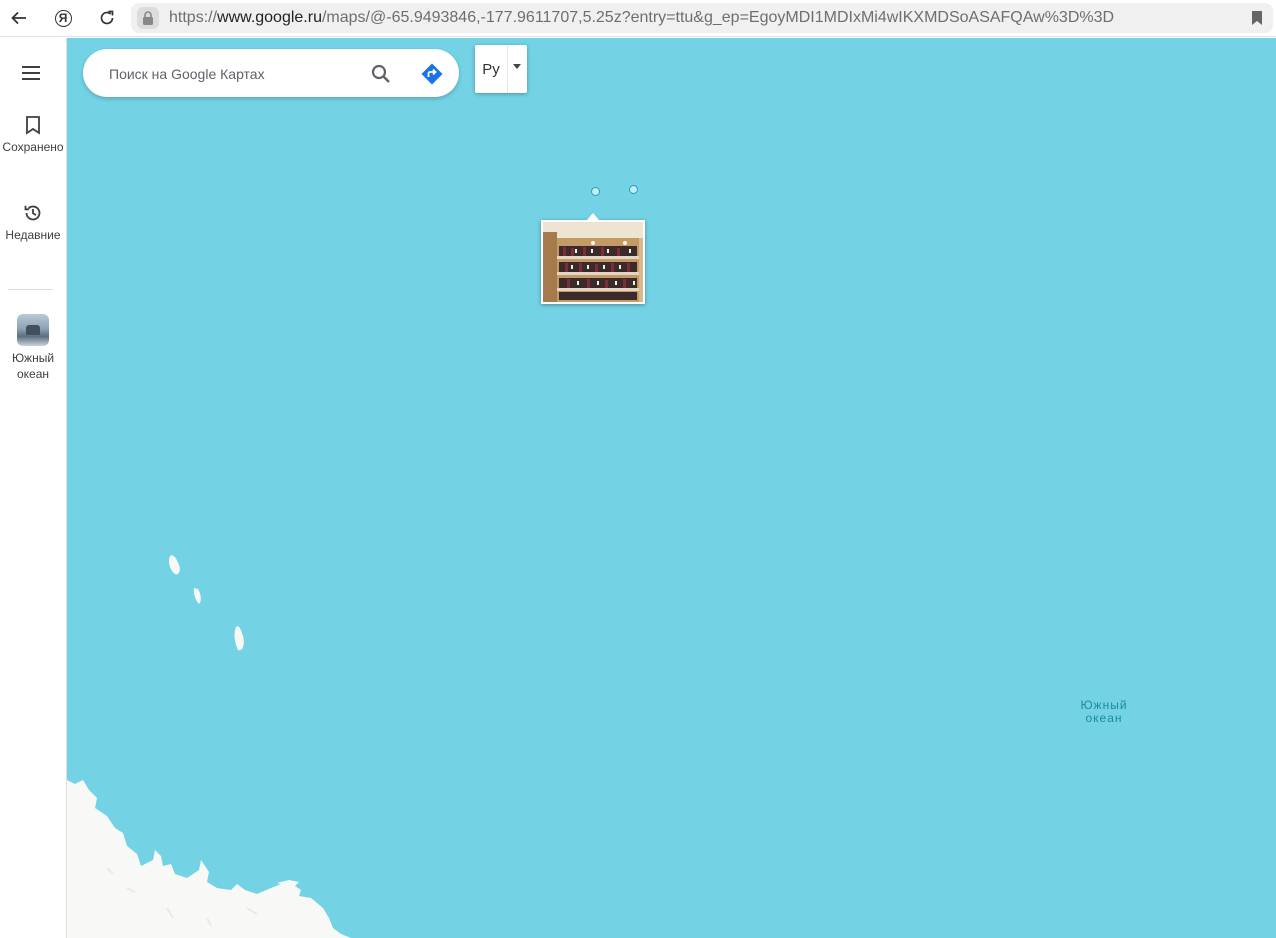 This screenshot has height=938, width=1276. I want to click on coastline, so click(209, 859).